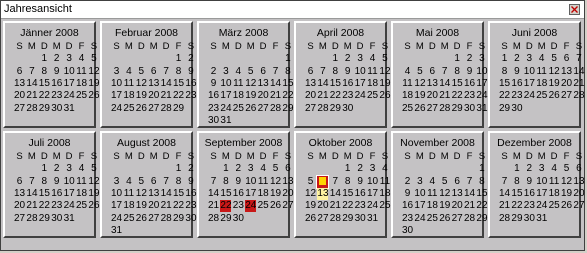 The image size is (587, 253). Describe the element at coordinates (516, 72) in the screenshot. I see `day-cell: 9` at that location.